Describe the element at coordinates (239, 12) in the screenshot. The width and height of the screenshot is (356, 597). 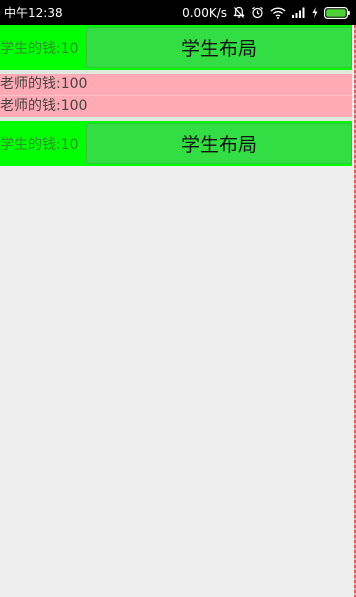
I see `bell-off-icon` at that location.